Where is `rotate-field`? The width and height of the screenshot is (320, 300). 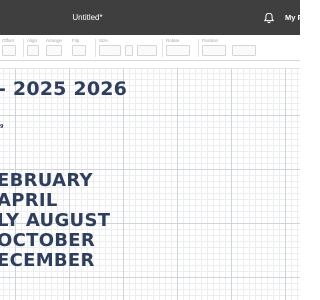
rotate-field is located at coordinates (178, 50).